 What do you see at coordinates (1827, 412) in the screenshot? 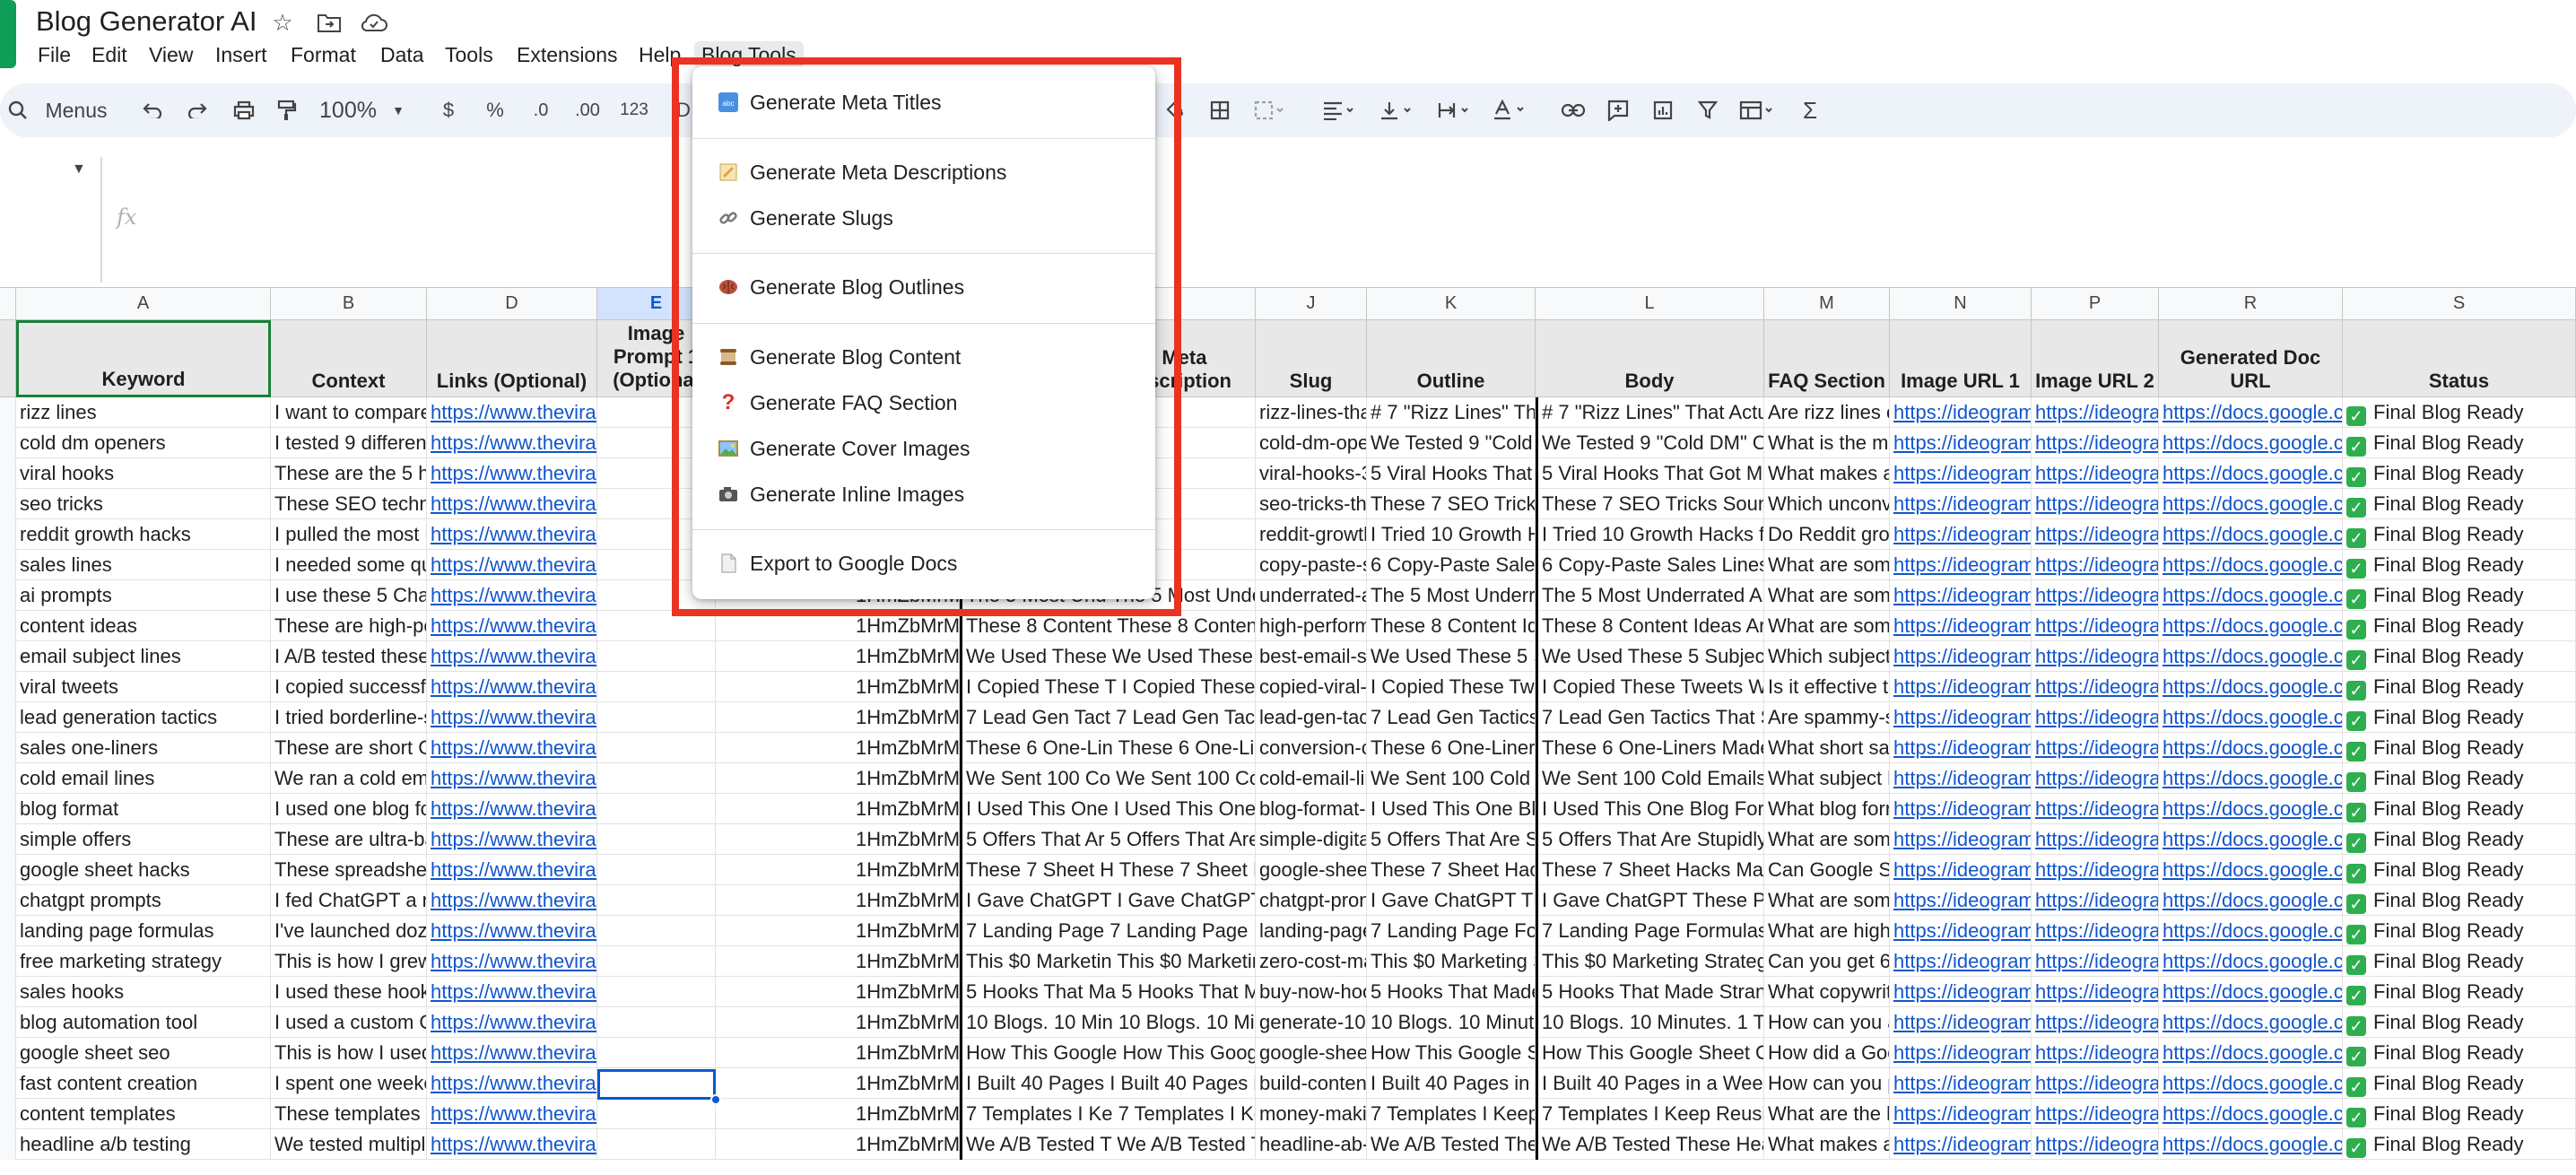
I see `cell-faq: Are rizz lines c` at bounding box center [1827, 412].